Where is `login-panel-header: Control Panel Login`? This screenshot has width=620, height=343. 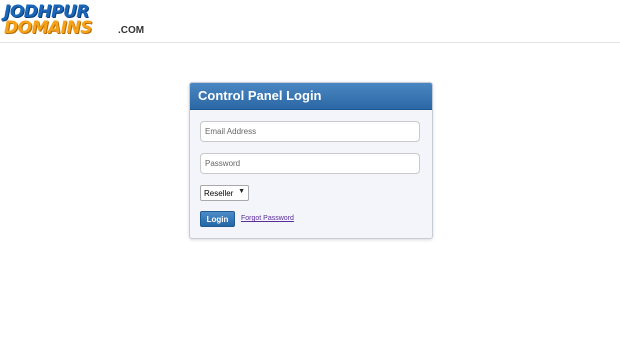
login-panel-header: Control Panel Login is located at coordinates (311, 96).